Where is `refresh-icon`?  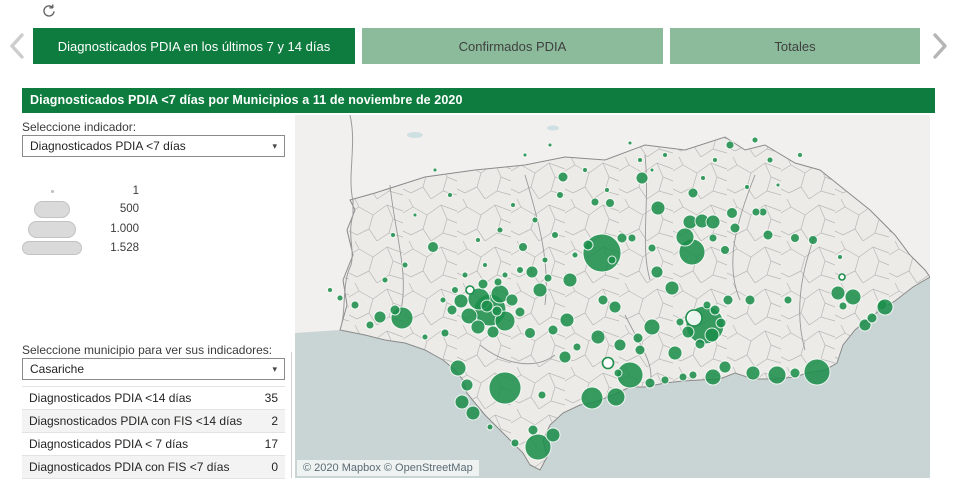 refresh-icon is located at coordinates (49, 11).